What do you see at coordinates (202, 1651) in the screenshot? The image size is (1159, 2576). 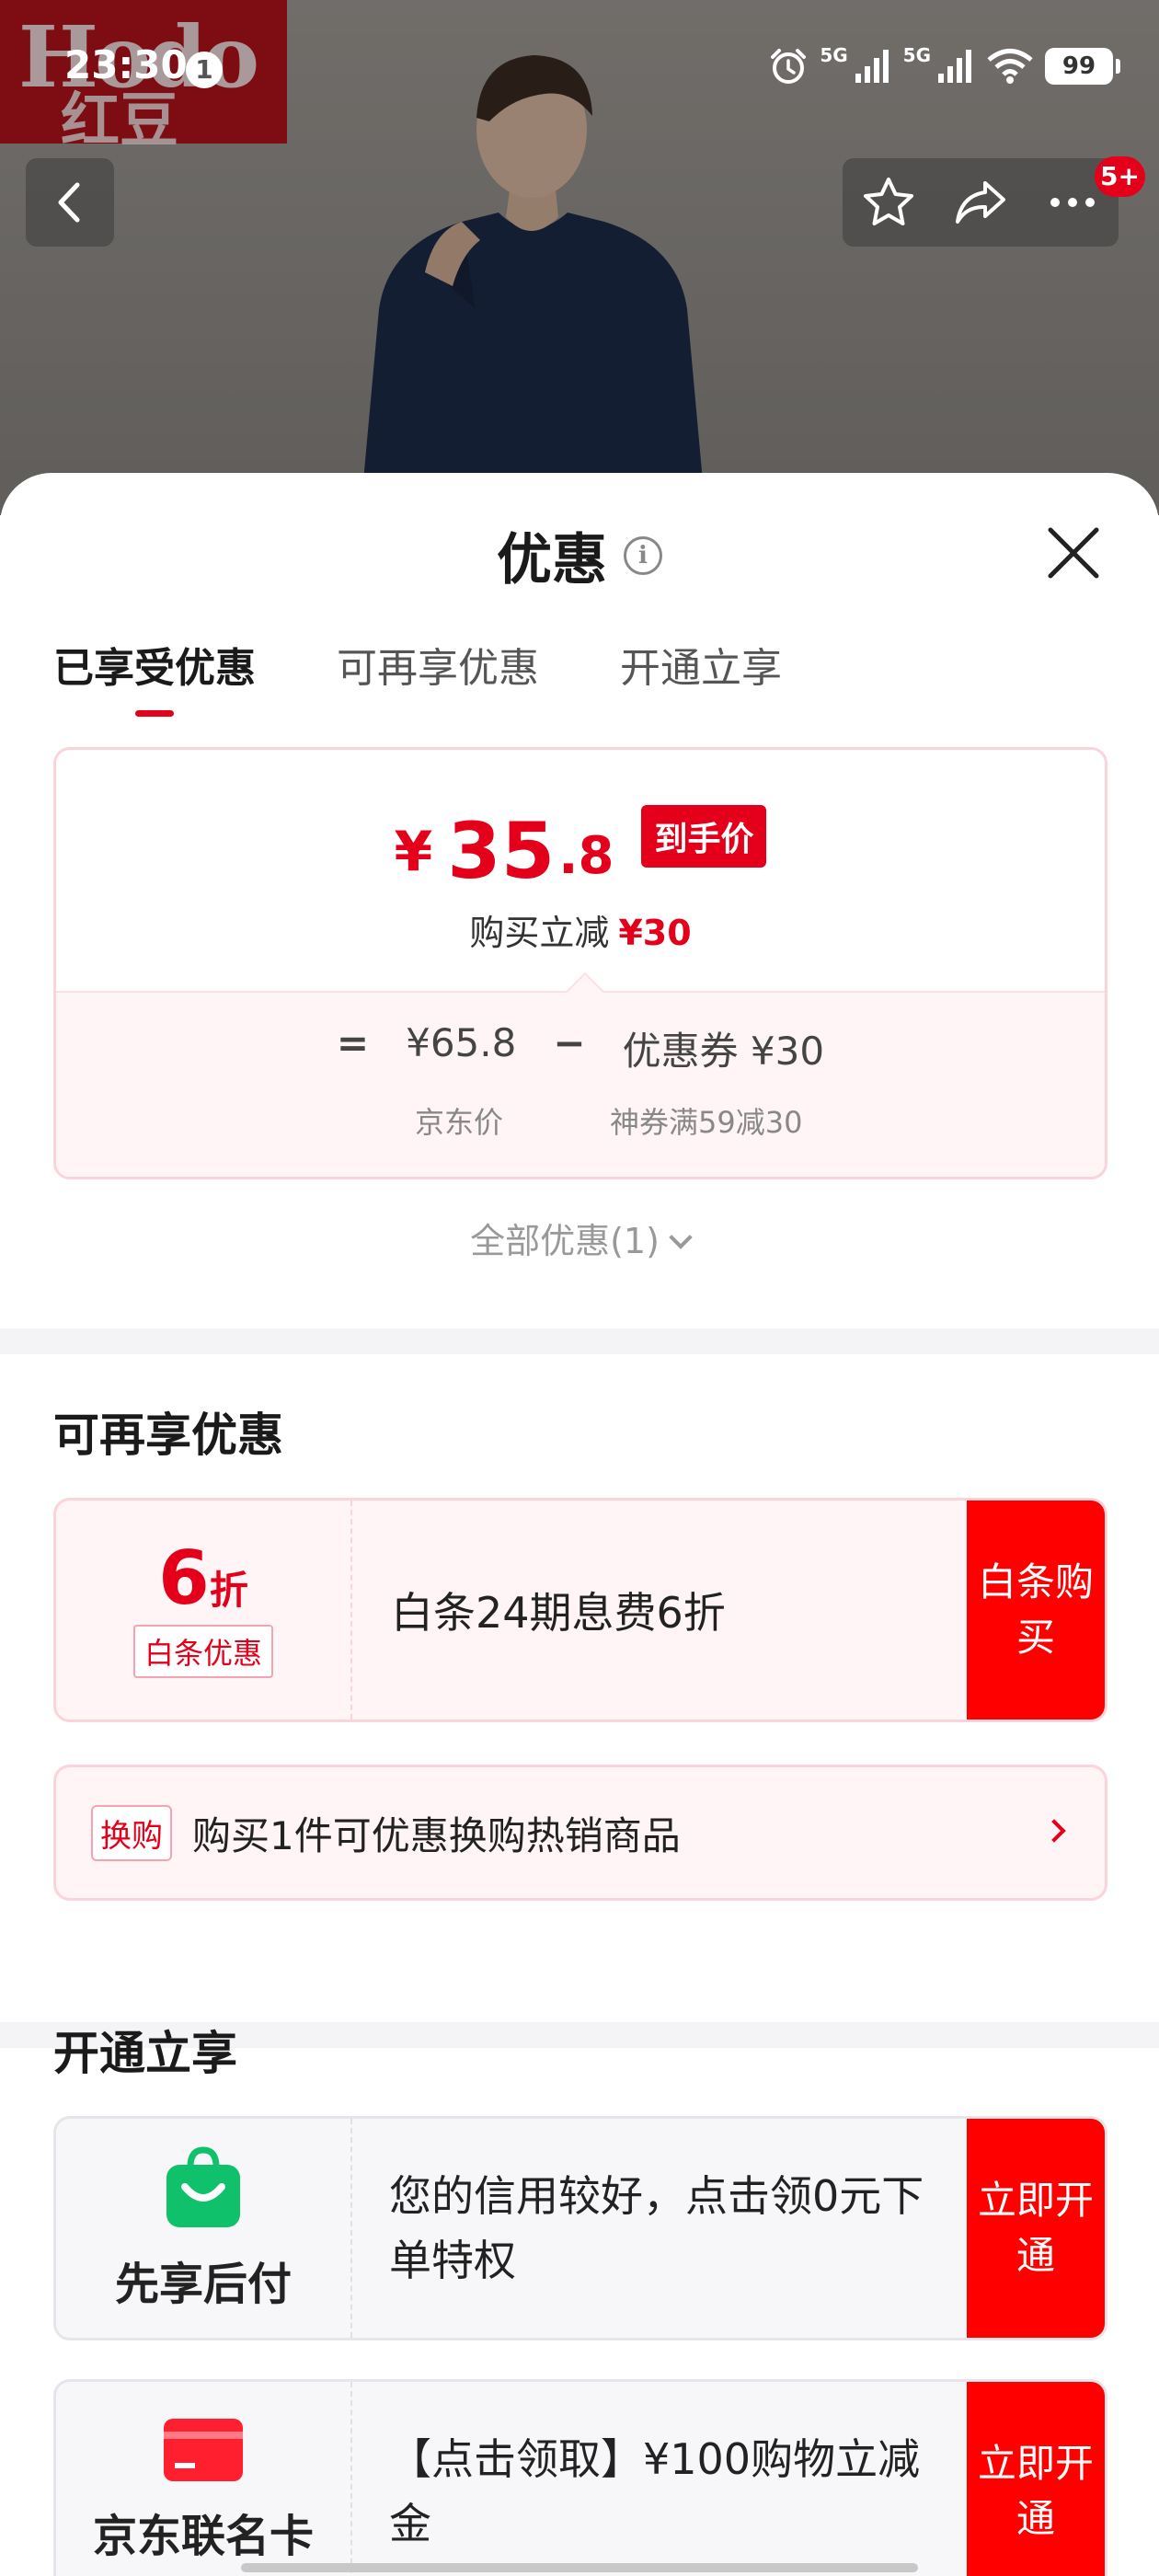 I see `baitiao-tag: 白条优惠` at bounding box center [202, 1651].